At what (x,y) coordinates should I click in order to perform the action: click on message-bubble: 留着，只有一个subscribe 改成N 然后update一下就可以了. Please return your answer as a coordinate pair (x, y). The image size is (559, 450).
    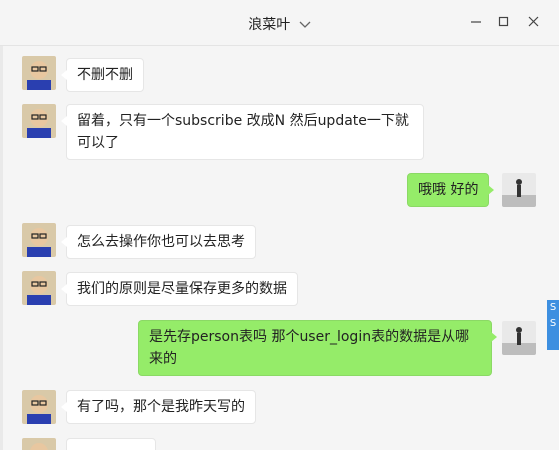
    Looking at the image, I should click on (242, 132).